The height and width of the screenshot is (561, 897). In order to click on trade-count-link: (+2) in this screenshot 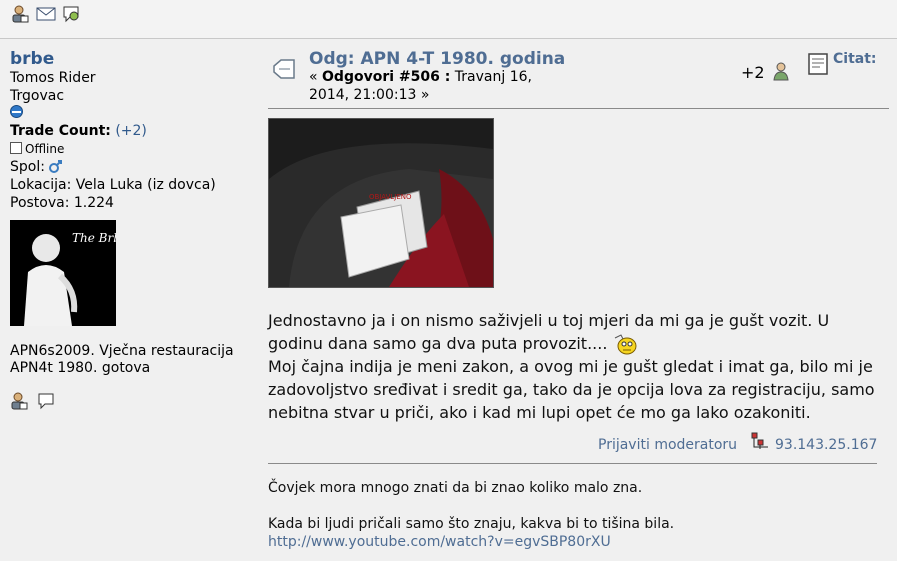, I will do `click(131, 131)`.